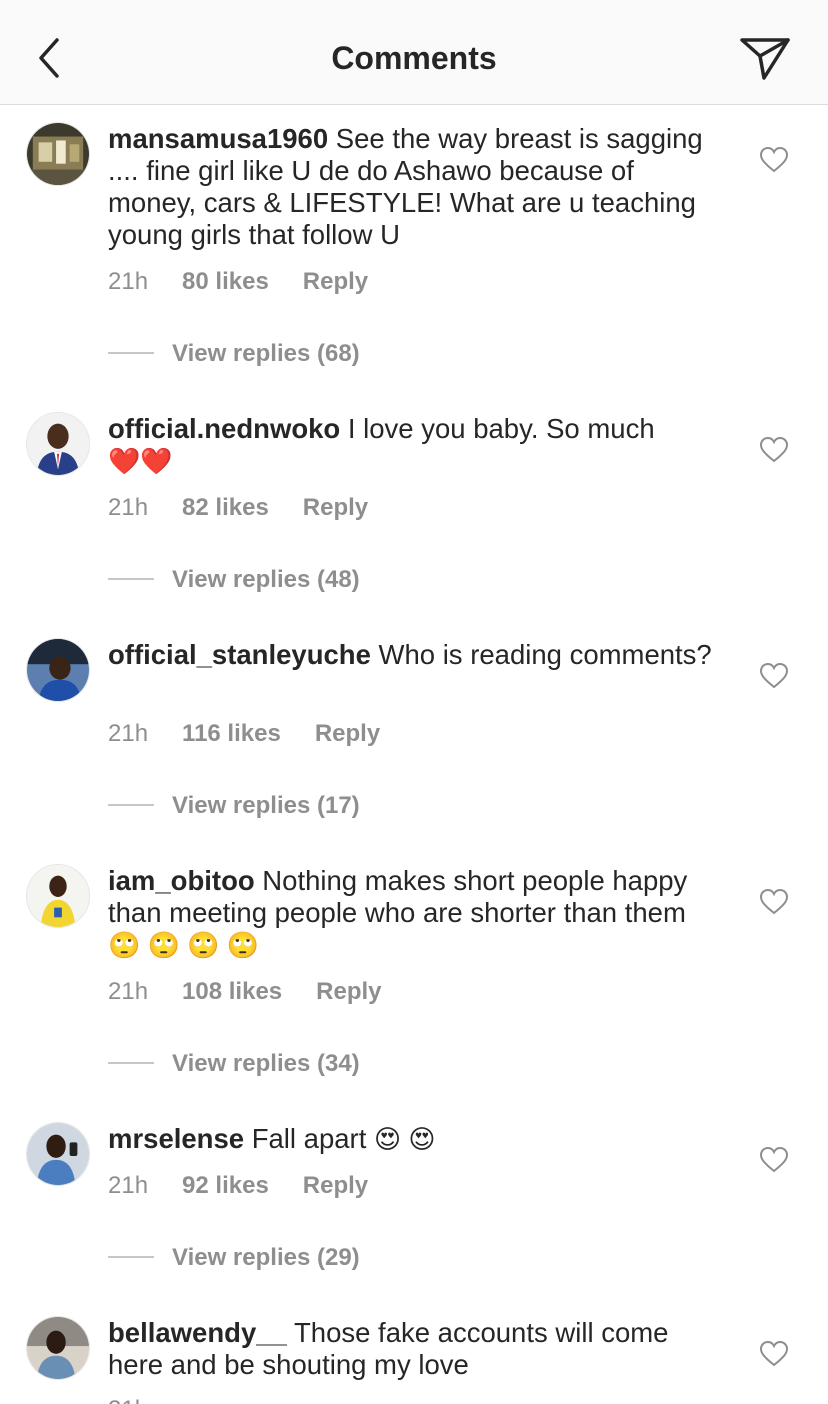 This screenshot has height=1404, width=828. What do you see at coordinates (414, 58) in the screenshot?
I see `page-title: Comments` at bounding box center [414, 58].